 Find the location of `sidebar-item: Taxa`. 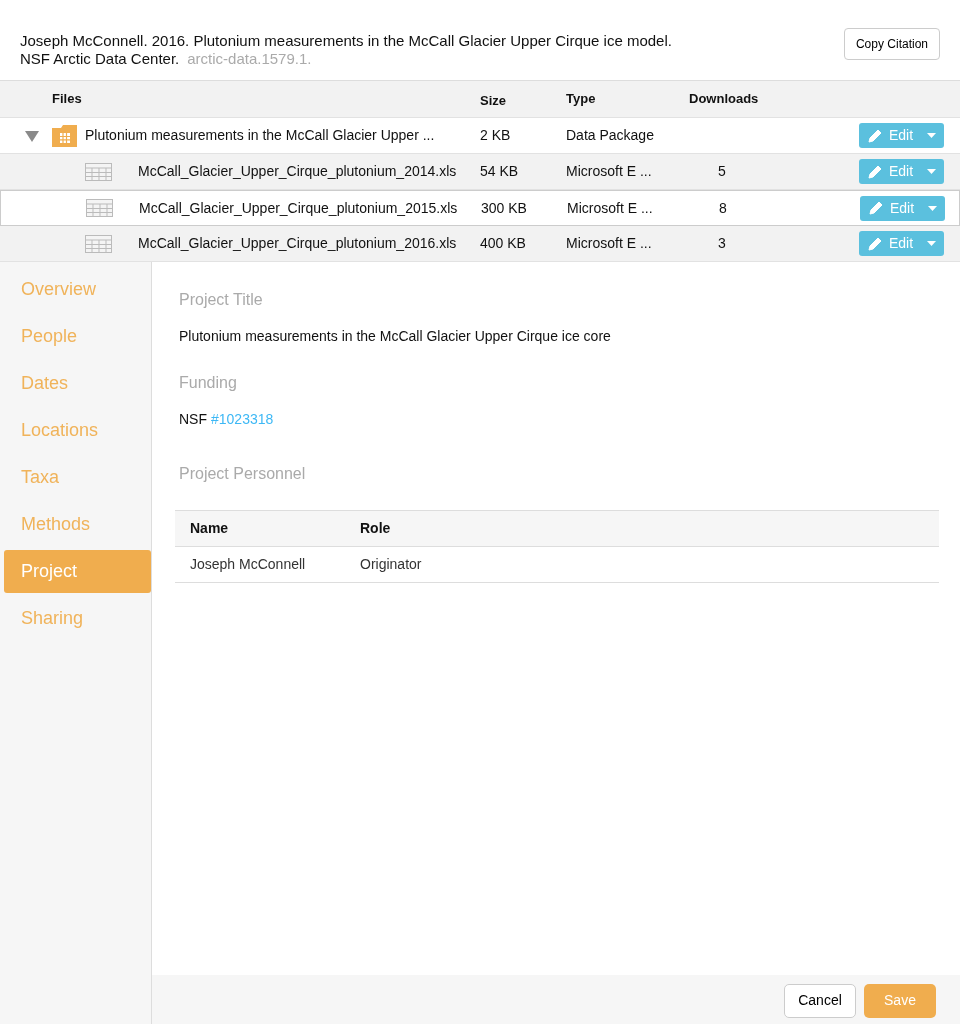

sidebar-item: Taxa is located at coordinates (77, 477).